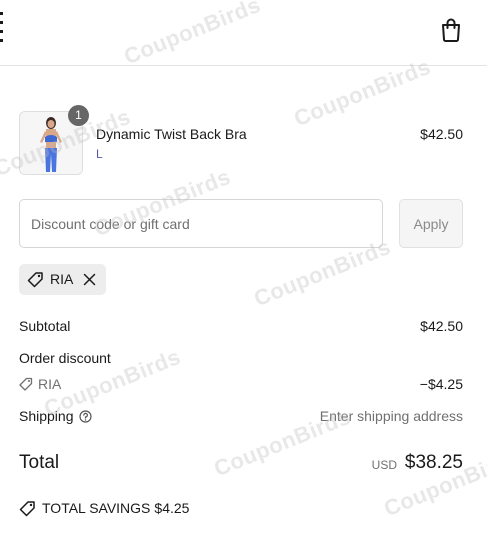 The width and height of the screenshot is (487, 539). What do you see at coordinates (172, 508) in the screenshot?
I see `total-savings-amount: $4.25` at bounding box center [172, 508].